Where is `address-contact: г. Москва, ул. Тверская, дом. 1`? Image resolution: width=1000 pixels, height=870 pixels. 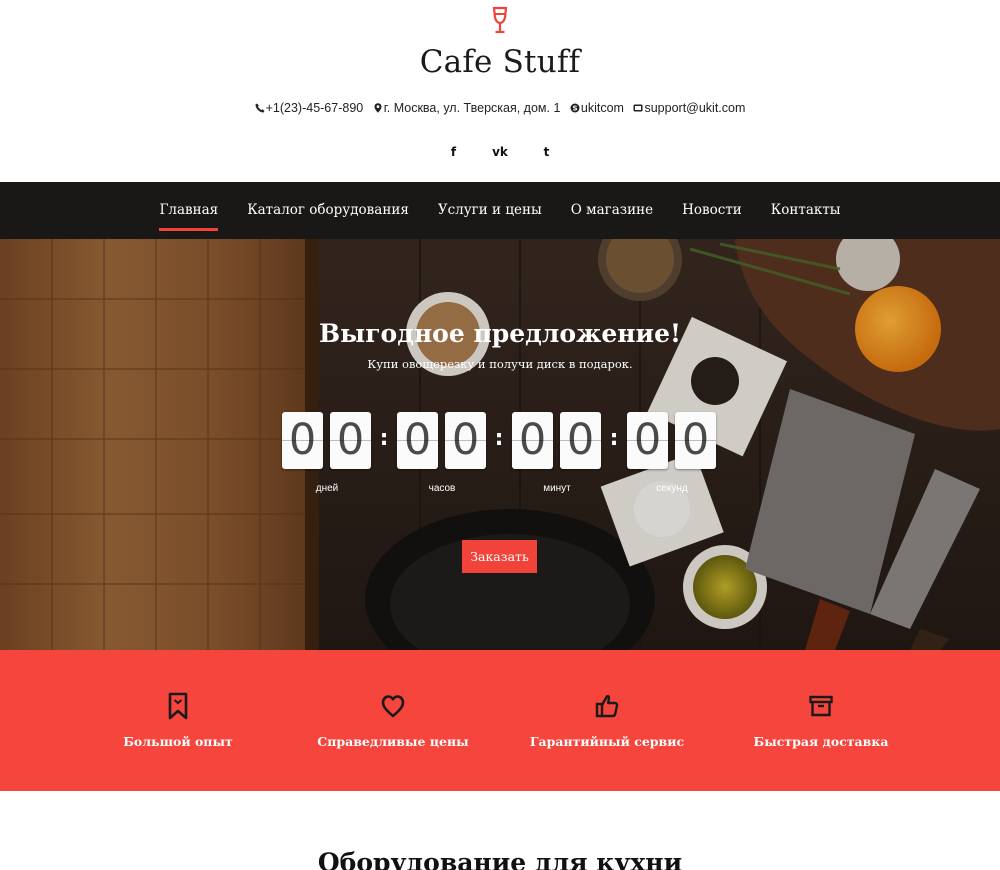
address-contact: г. Москва, ул. Тверская, дом. 1 is located at coordinates (467, 108).